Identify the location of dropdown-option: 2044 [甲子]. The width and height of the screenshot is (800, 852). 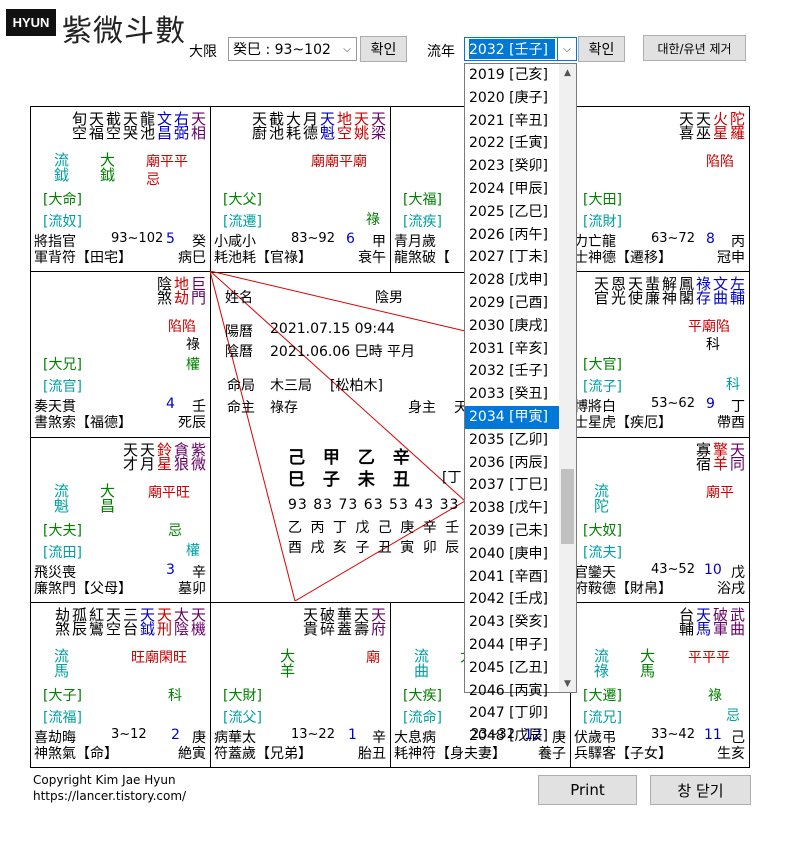
(512, 645).